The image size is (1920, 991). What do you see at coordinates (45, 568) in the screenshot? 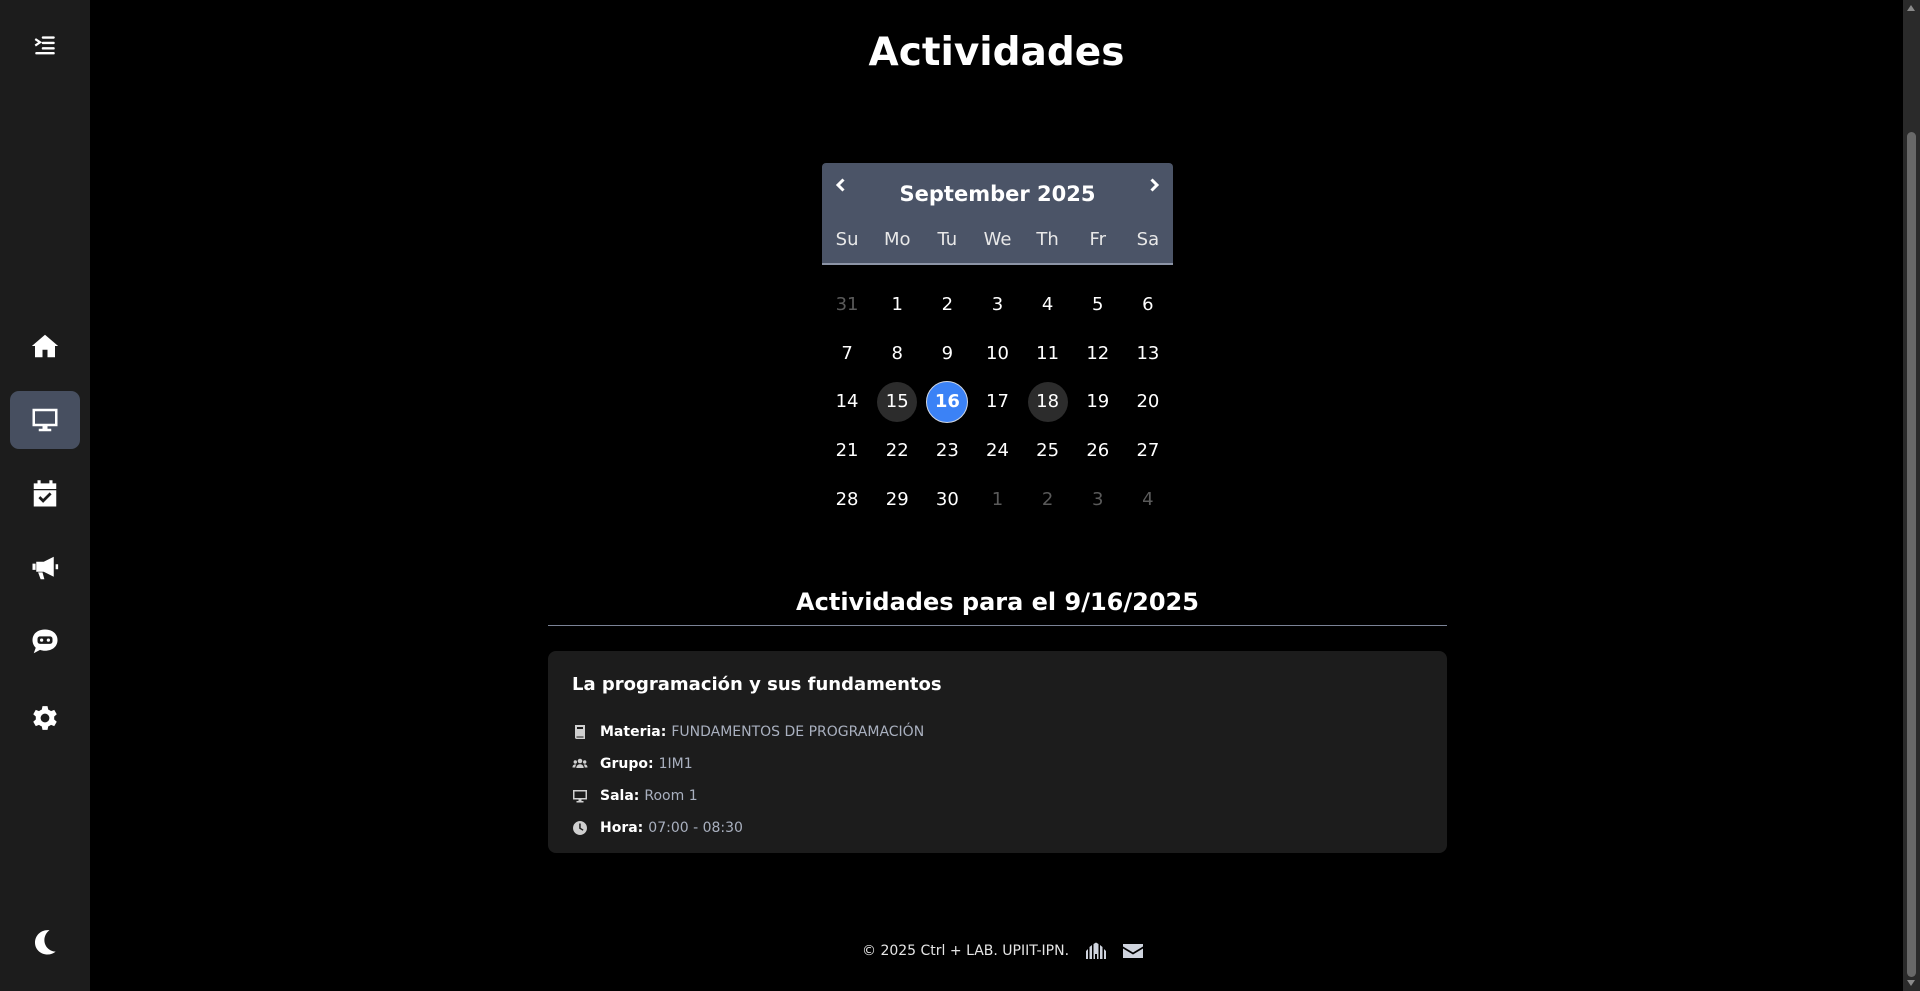
I see `sidebar-item-announcements` at bounding box center [45, 568].